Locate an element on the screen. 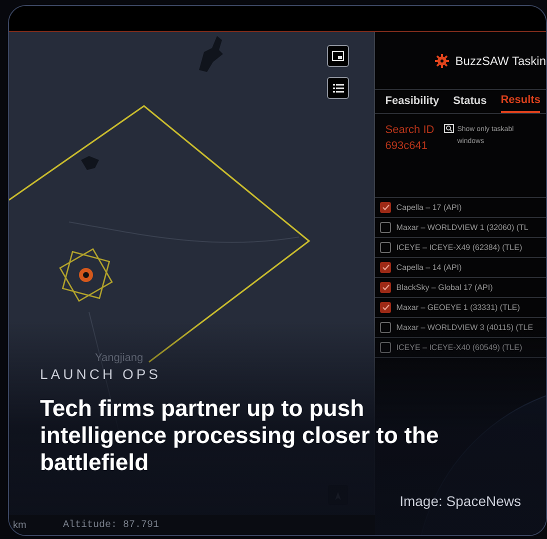 This screenshot has width=547, height=539. panel-title: BuzzSAW Taskin is located at coordinates (500, 61).